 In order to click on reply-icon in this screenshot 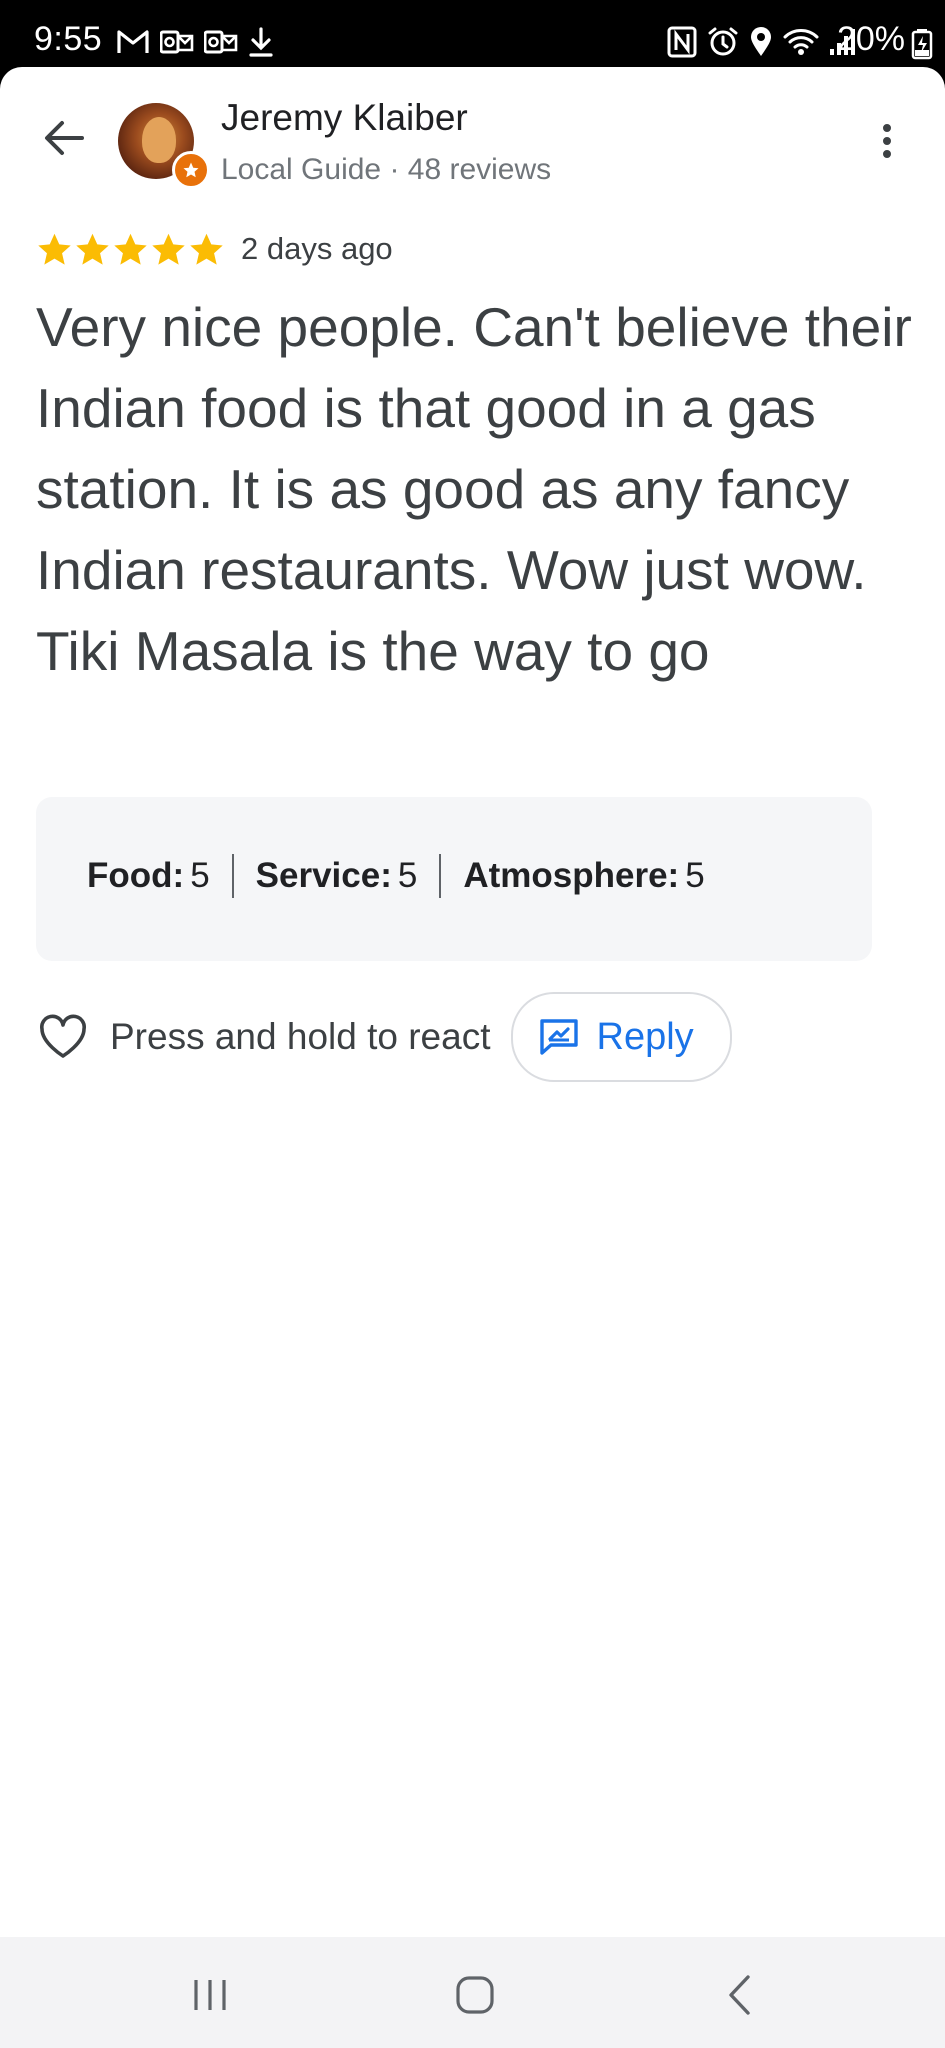, I will do `click(558, 1037)`.